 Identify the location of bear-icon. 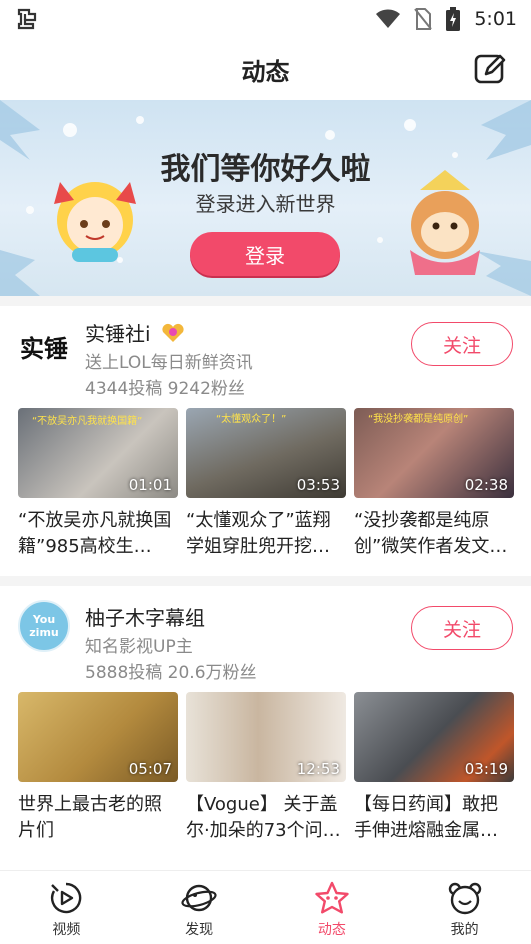
(464, 898).